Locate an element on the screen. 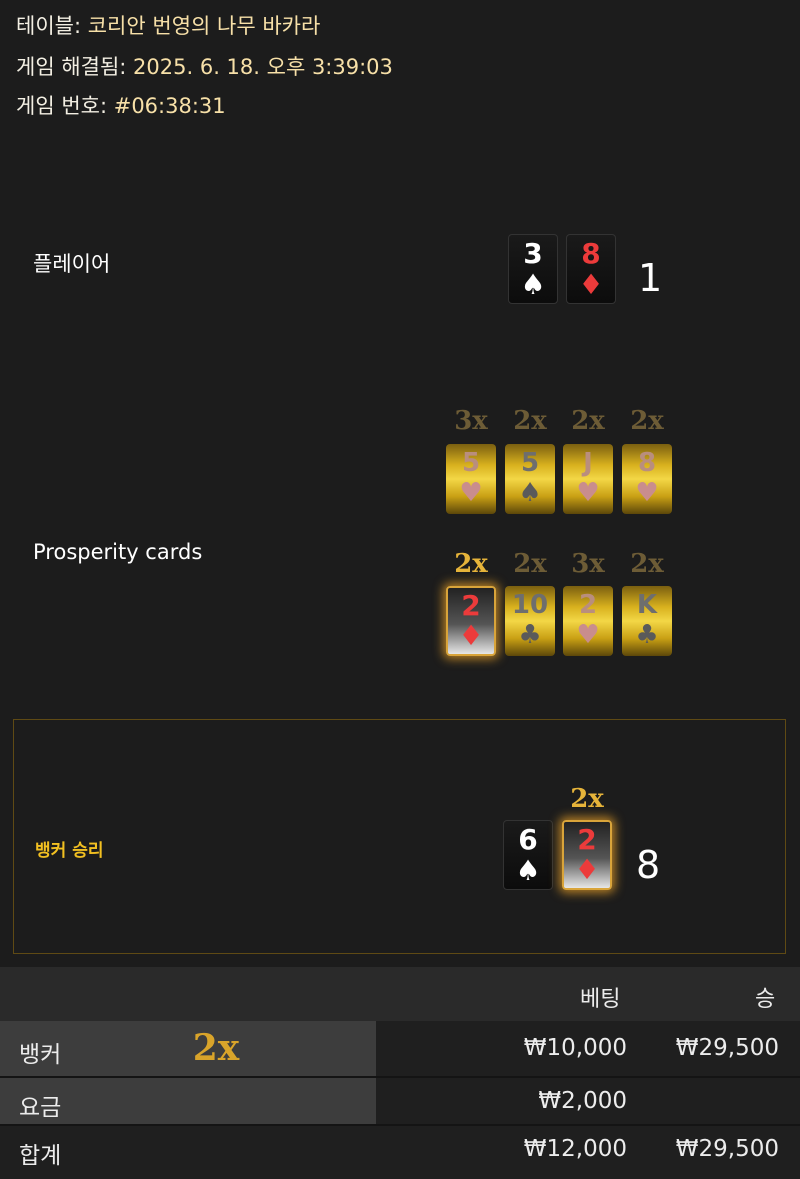  player-card-2: 8 ♦ is located at coordinates (591, 269).